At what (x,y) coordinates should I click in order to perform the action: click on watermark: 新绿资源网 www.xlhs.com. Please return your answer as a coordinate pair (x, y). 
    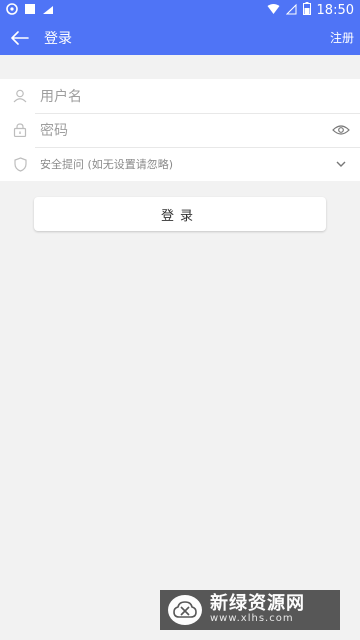
    Looking at the image, I should click on (250, 610).